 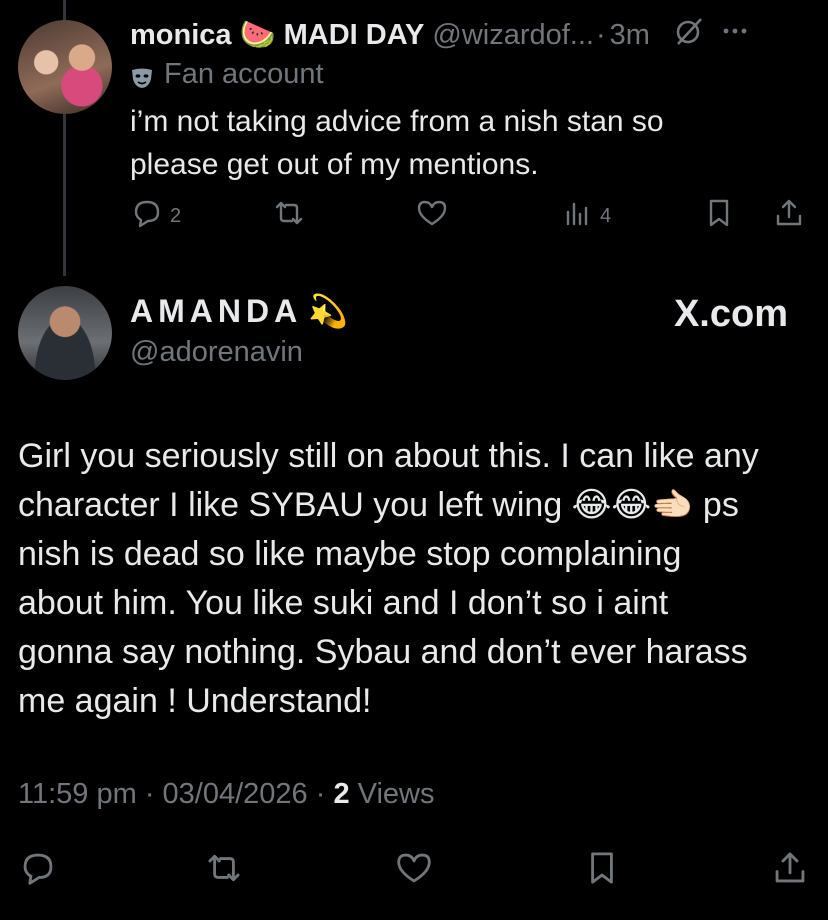 I want to click on mask-icon, so click(x=142, y=76).